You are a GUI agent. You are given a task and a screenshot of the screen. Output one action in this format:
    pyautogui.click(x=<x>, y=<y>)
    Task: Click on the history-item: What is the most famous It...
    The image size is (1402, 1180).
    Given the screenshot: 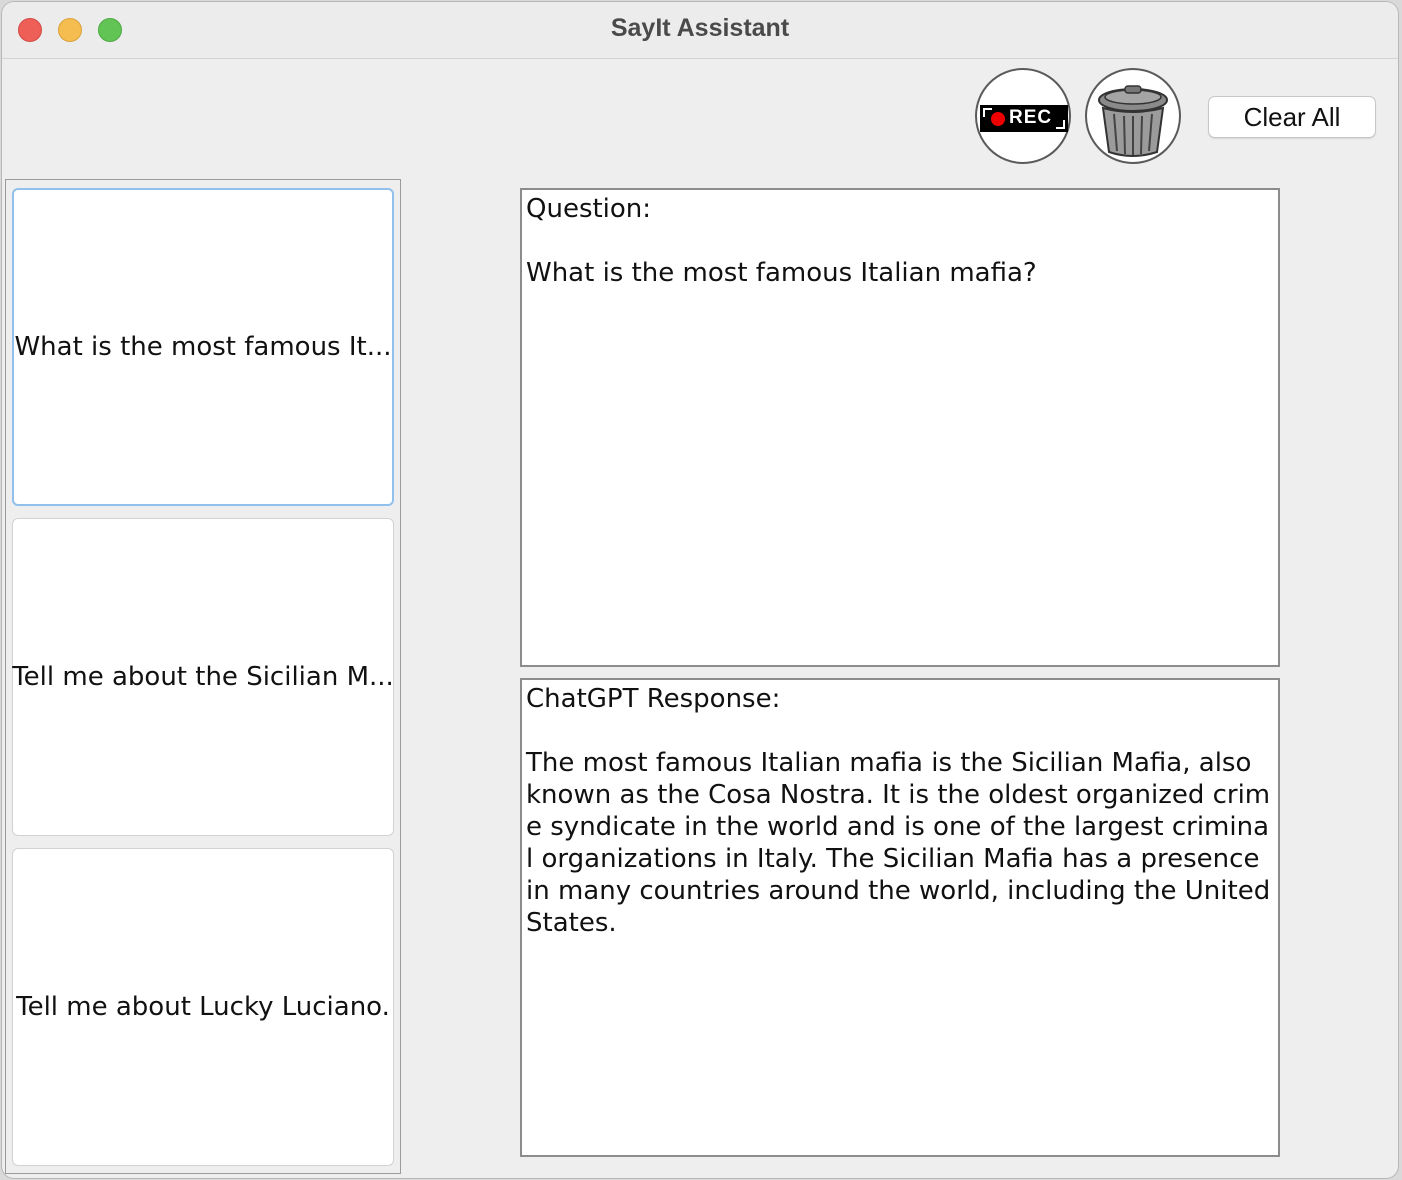 What is the action you would take?
    pyautogui.click(x=203, y=347)
    